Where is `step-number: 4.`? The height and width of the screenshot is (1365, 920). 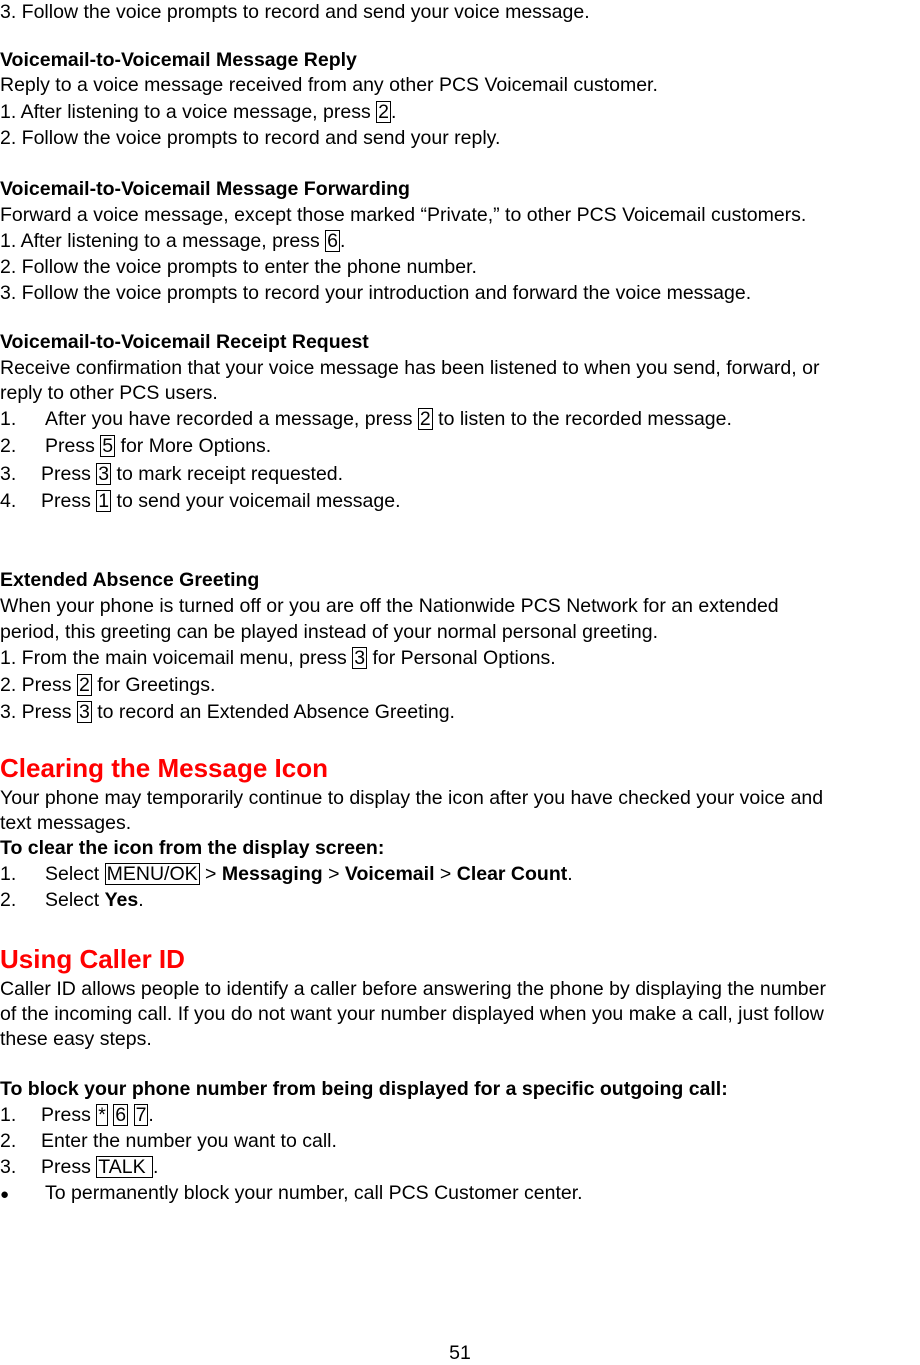
step-number: 4. is located at coordinates (8, 501).